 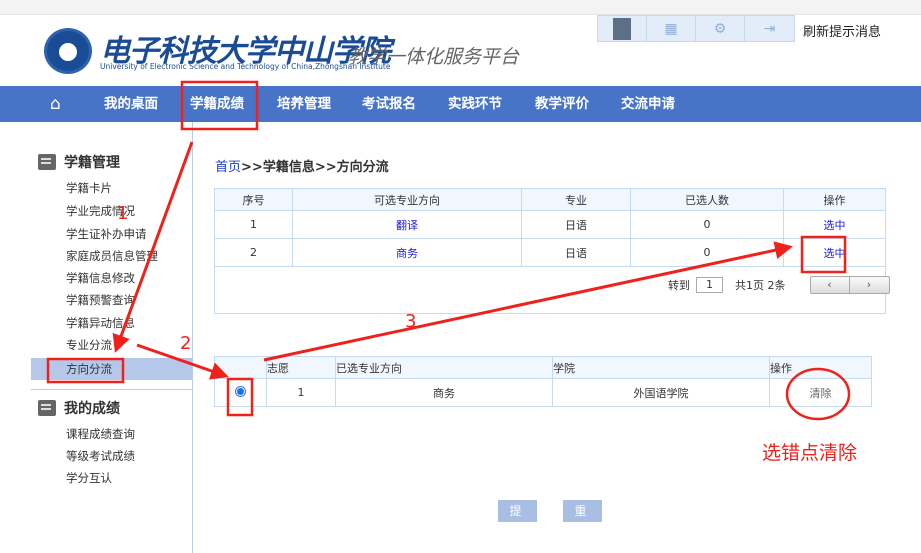 I want to click on page-input: 1, so click(x=709, y=285).